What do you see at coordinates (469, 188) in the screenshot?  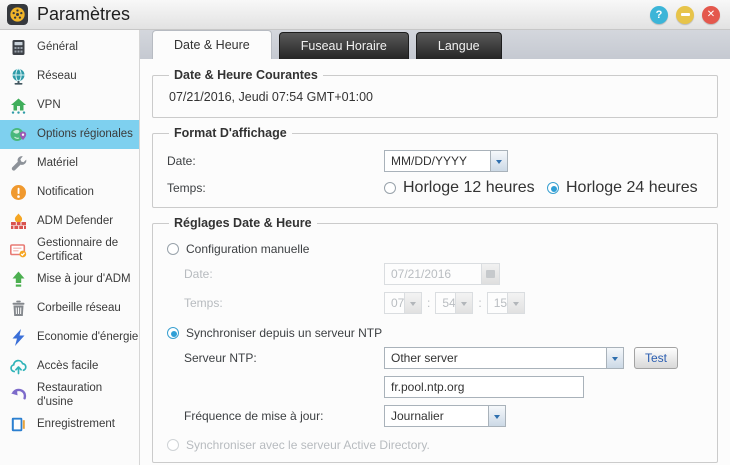 I see `clock-12h-label: Horloge 12 heures` at bounding box center [469, 188].